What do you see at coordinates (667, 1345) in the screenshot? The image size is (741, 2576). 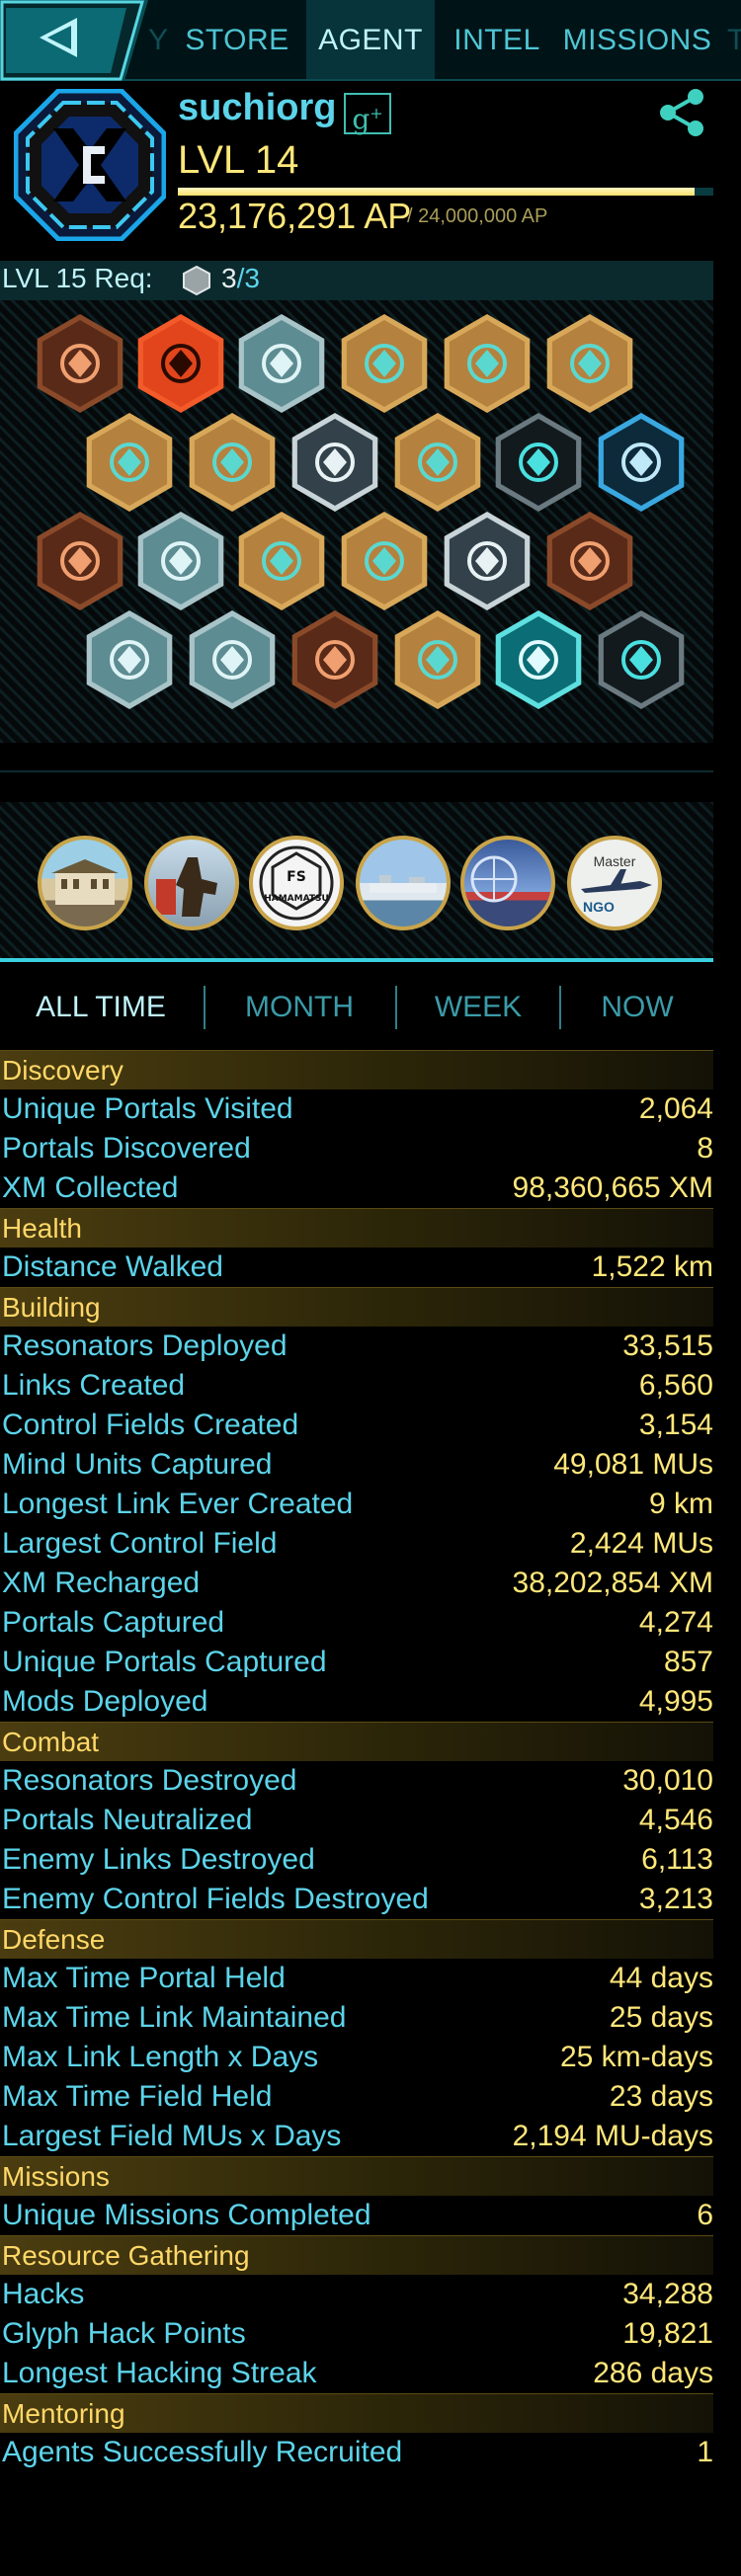 I see `stat-value: 33,515` at bounding box center [667, 1345].